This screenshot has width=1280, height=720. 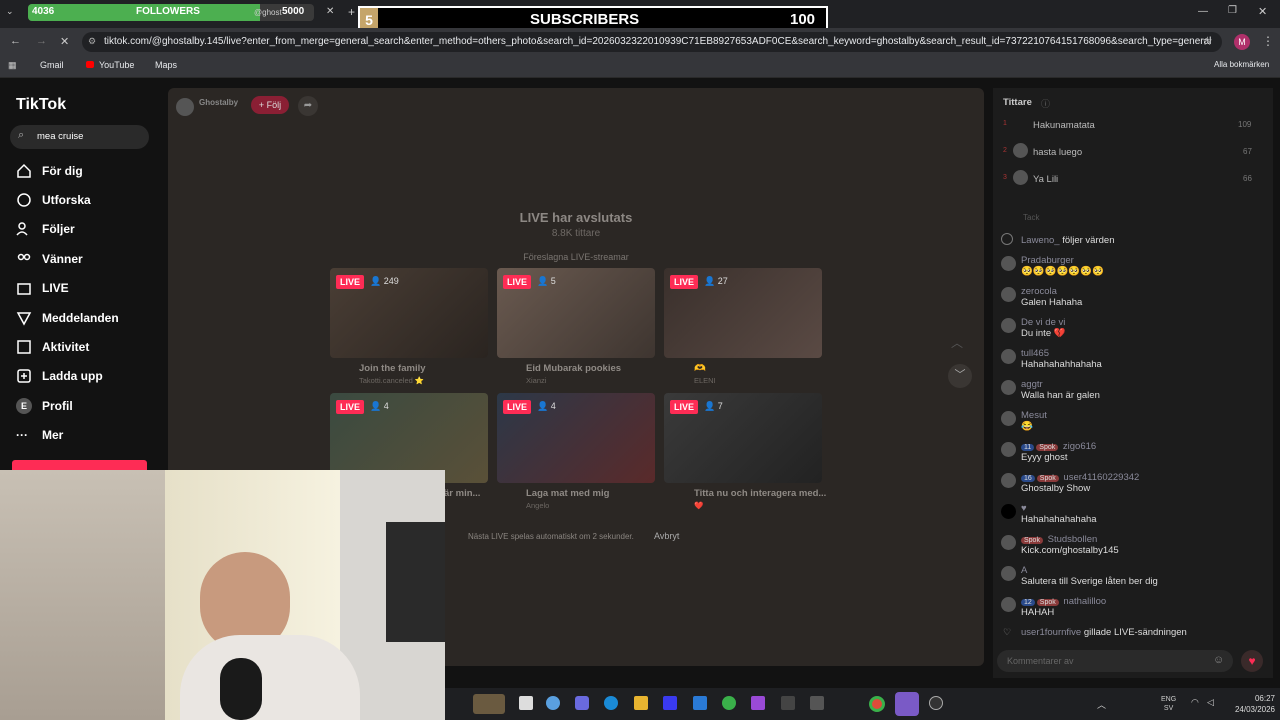 I want to click on nav-friends: Vänner, so click(x=49, y=259).